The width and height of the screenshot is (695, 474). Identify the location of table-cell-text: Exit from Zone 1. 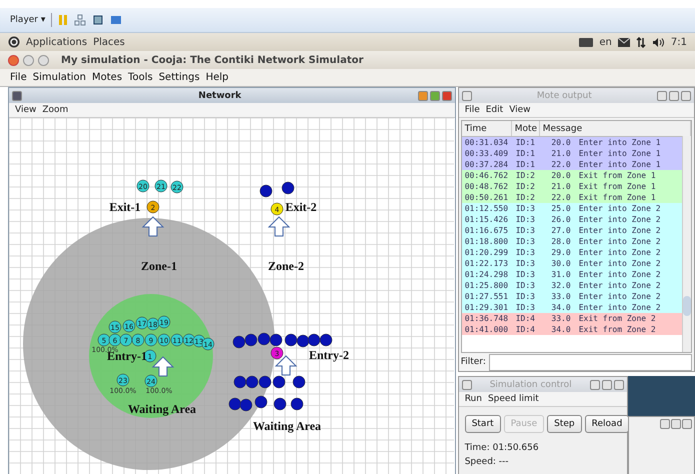
(617, 186).